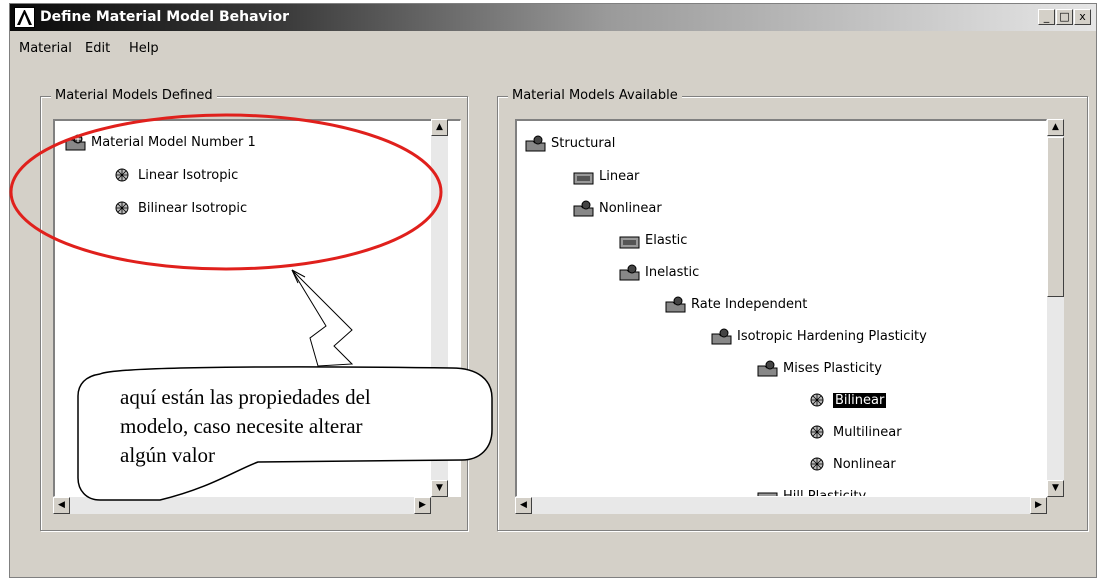 The height and width of the screenshot is (581, 1104). I want to click on tree-node-inelastic: Inelastic, so click(659, 272).